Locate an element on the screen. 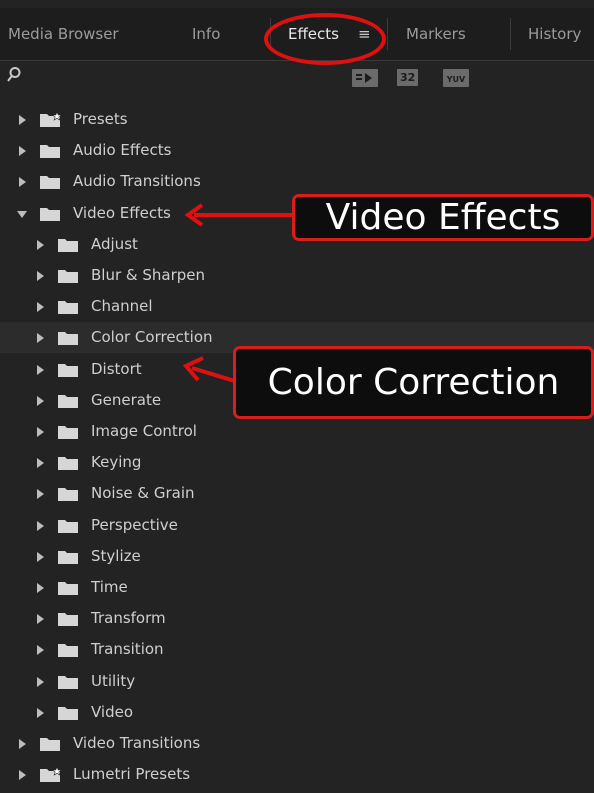 The height and width of the screenshot is (793, 594). tab-history: History is located at coordinates (554, 34).